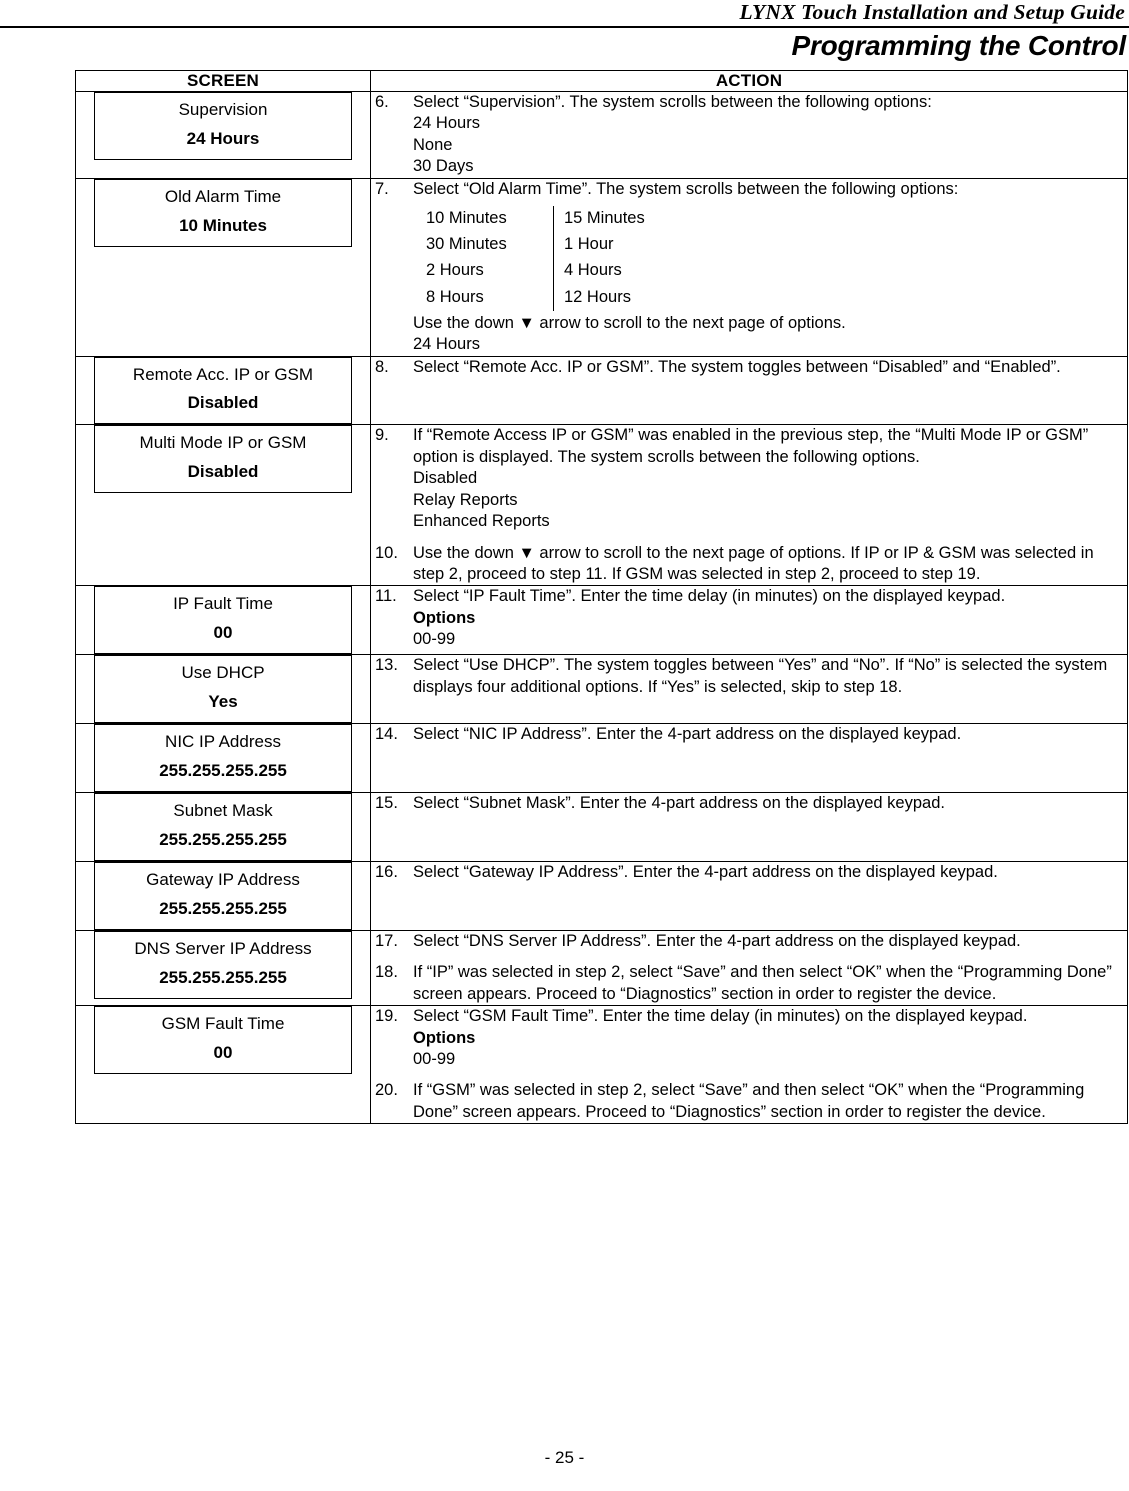 This screenshot has height=1491, width=1129. I want to click on step-line: Enhanced Reports, so click(481, 521).